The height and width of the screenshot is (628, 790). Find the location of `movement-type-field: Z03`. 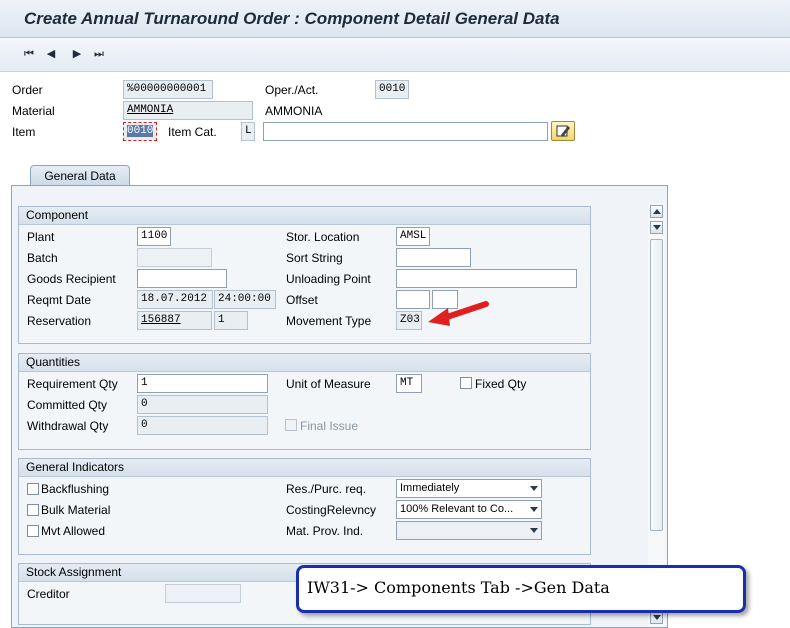

movement-type-field: Z03 is located at coordinates (409, 320).